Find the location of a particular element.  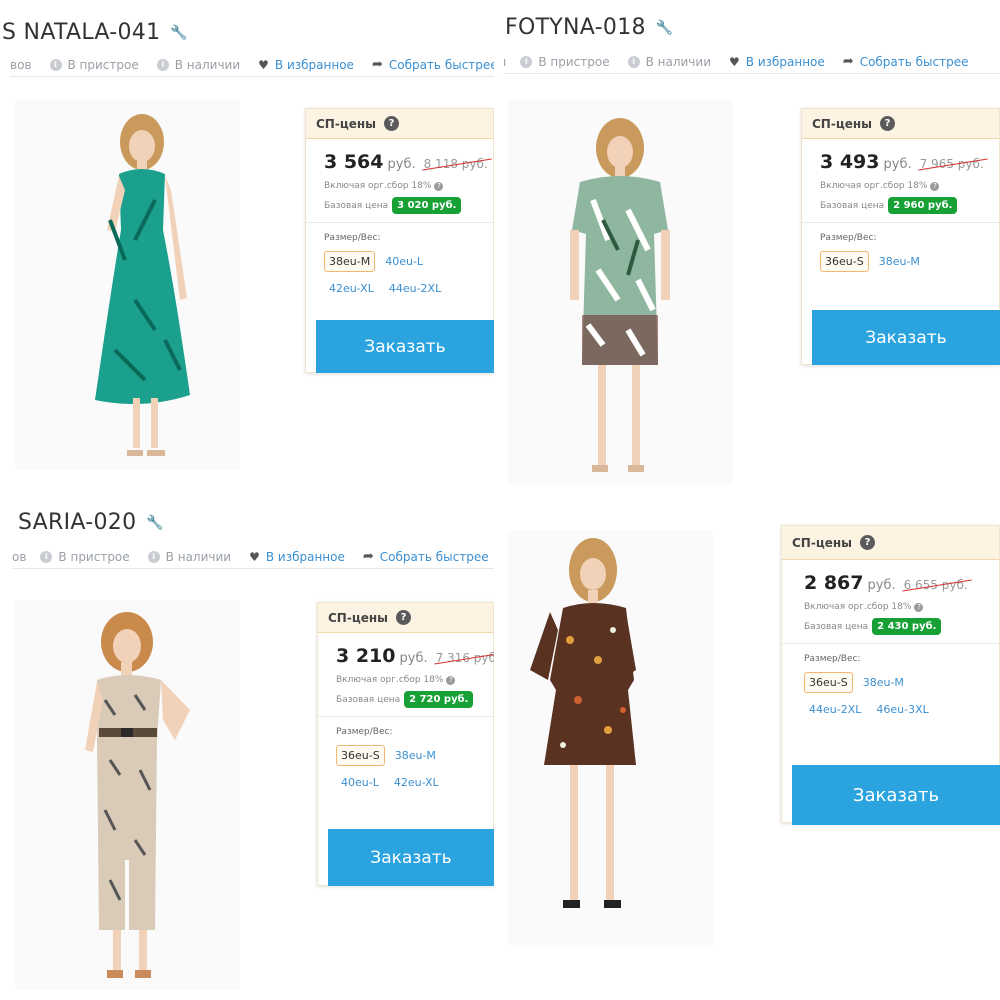

cut-label: ов is located at coordinates (19, 556).